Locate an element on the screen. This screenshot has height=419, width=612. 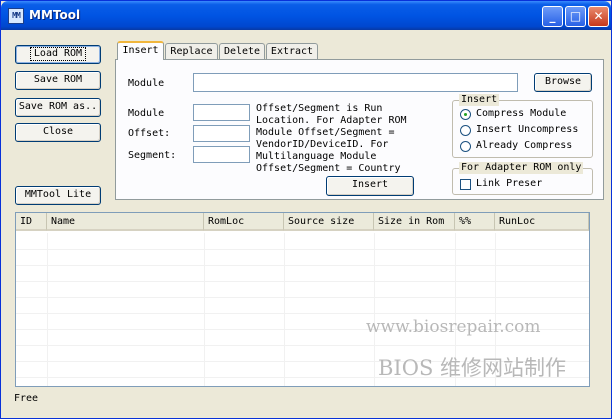
segment-input is located at coordinates (221, 154).